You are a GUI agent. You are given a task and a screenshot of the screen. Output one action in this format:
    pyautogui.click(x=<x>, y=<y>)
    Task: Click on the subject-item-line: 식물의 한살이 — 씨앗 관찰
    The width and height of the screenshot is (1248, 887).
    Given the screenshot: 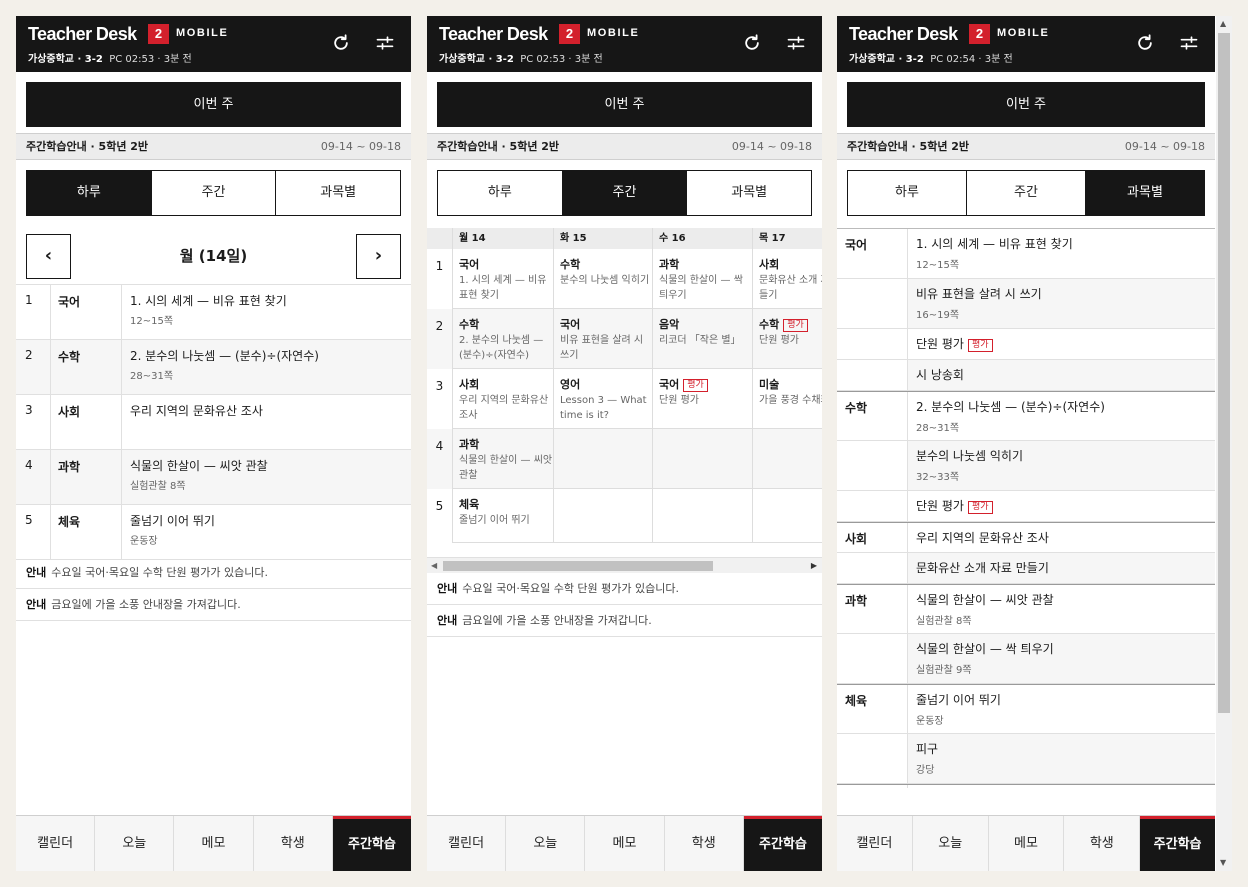 What is the action you would take?
    pyautogui.click(x=1065, y=599)
    